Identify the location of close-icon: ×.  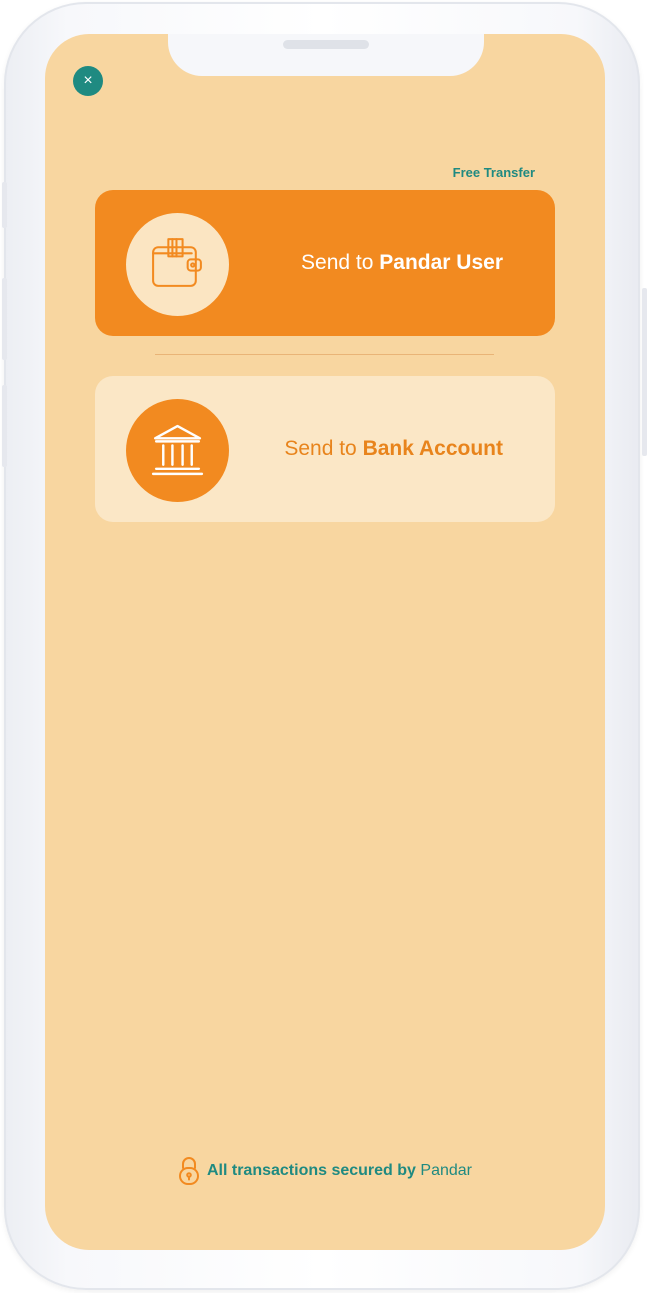
(88, 80).